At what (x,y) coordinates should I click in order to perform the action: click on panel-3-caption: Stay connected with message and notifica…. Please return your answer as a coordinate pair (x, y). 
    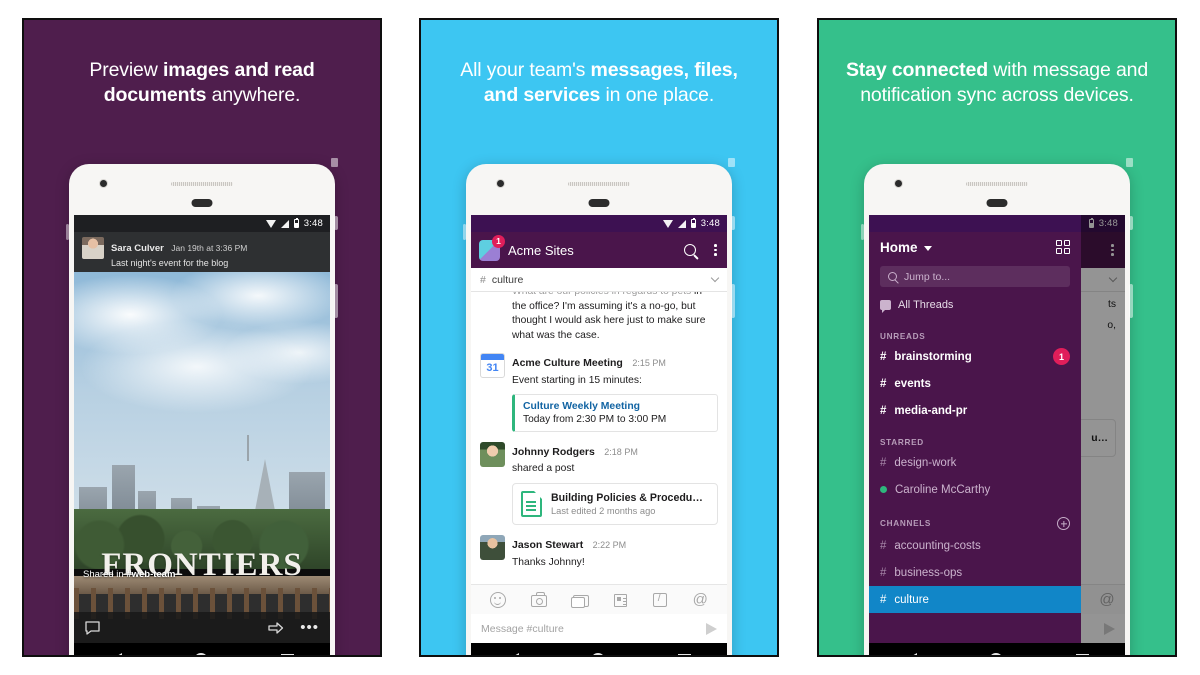
    Looking at the image, I should click on (997, 83).